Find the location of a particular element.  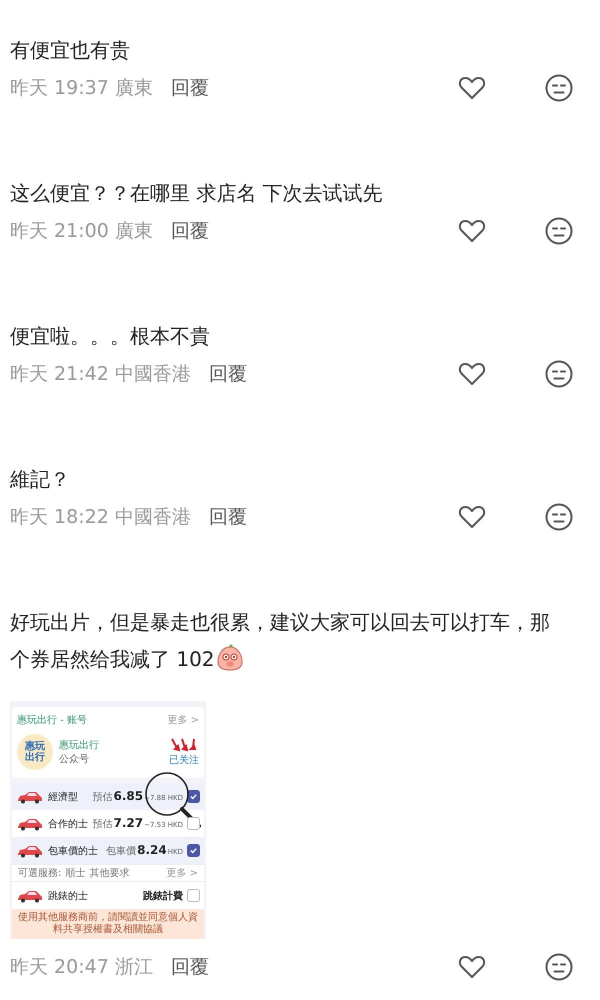

car-type-label: 跳錶的士 is located at coordinates (68, 896).